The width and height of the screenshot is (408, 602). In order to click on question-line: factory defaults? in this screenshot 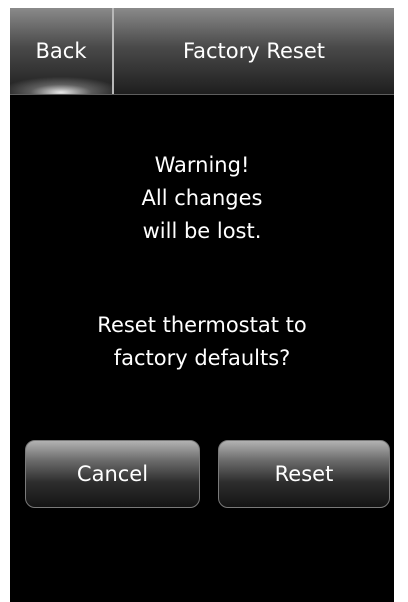, I will do `click(202, 358)`.